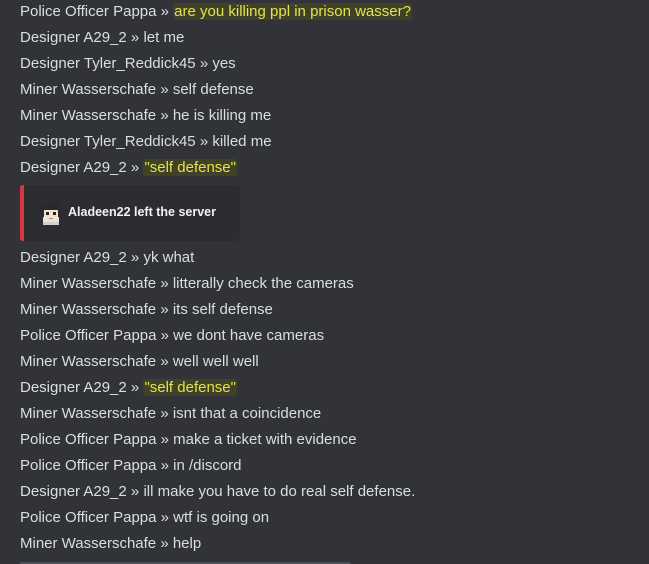  I want to click on message-text: yes, so click(224, 63).